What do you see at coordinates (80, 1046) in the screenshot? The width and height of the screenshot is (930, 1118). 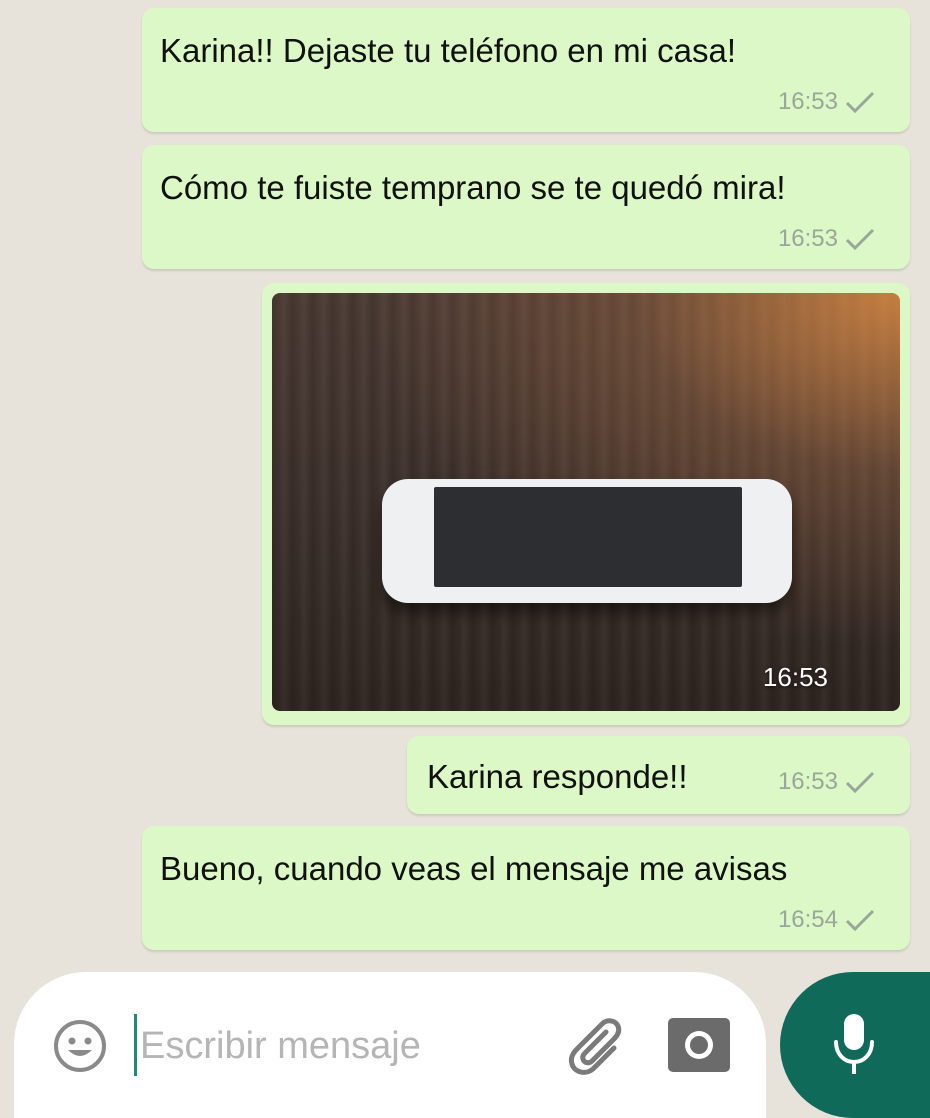 I see `emoji-icon` at bounding box center [80, 1046].